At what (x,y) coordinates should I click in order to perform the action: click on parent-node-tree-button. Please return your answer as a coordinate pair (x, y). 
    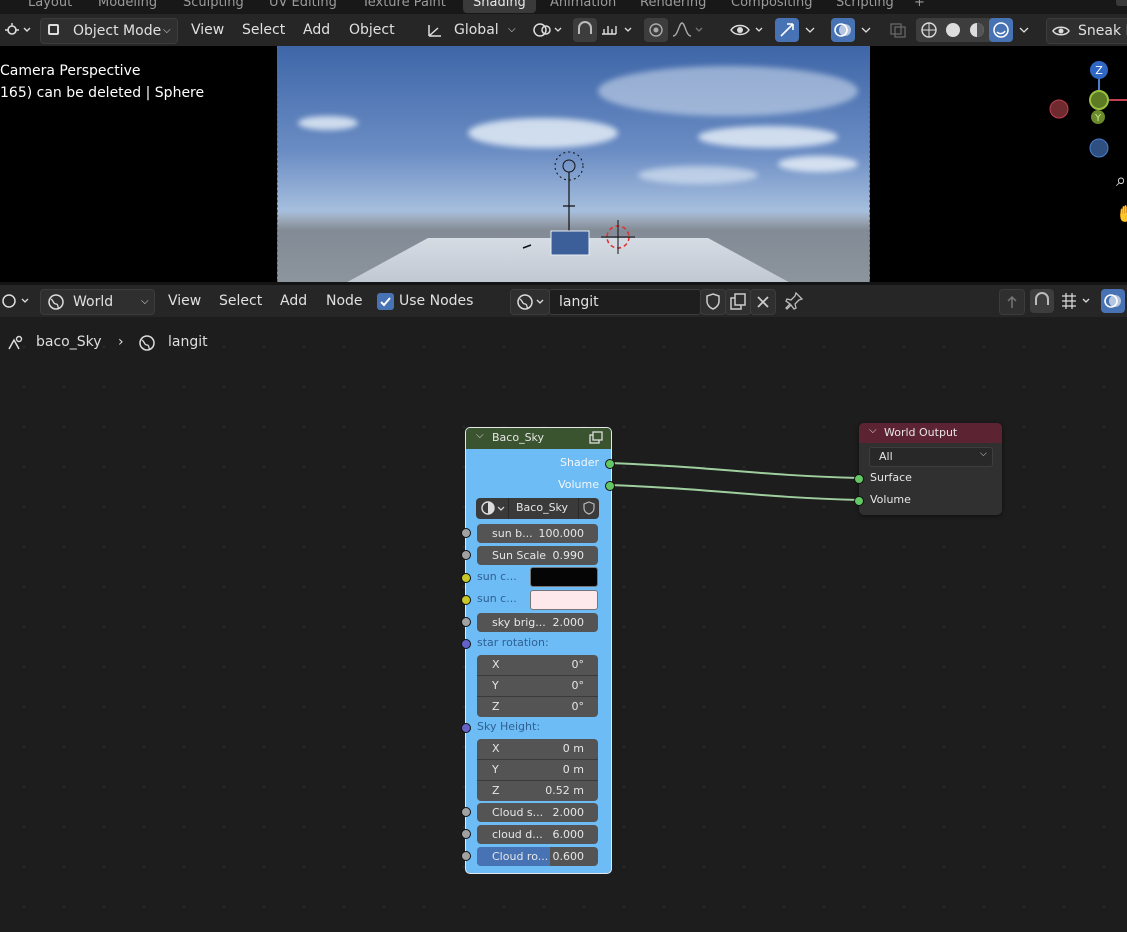
    Looking at the image, I should click on (1012, 302).